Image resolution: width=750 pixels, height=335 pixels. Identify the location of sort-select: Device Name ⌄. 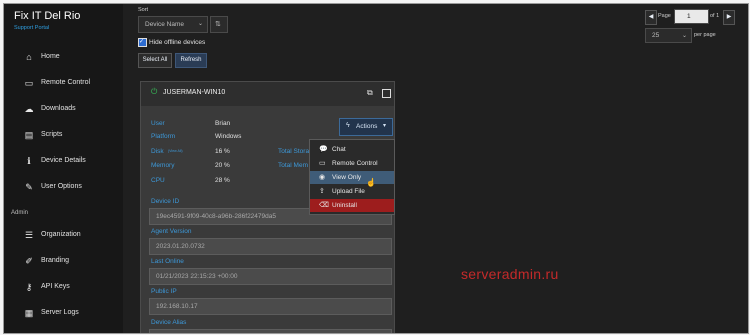
(173, 24).